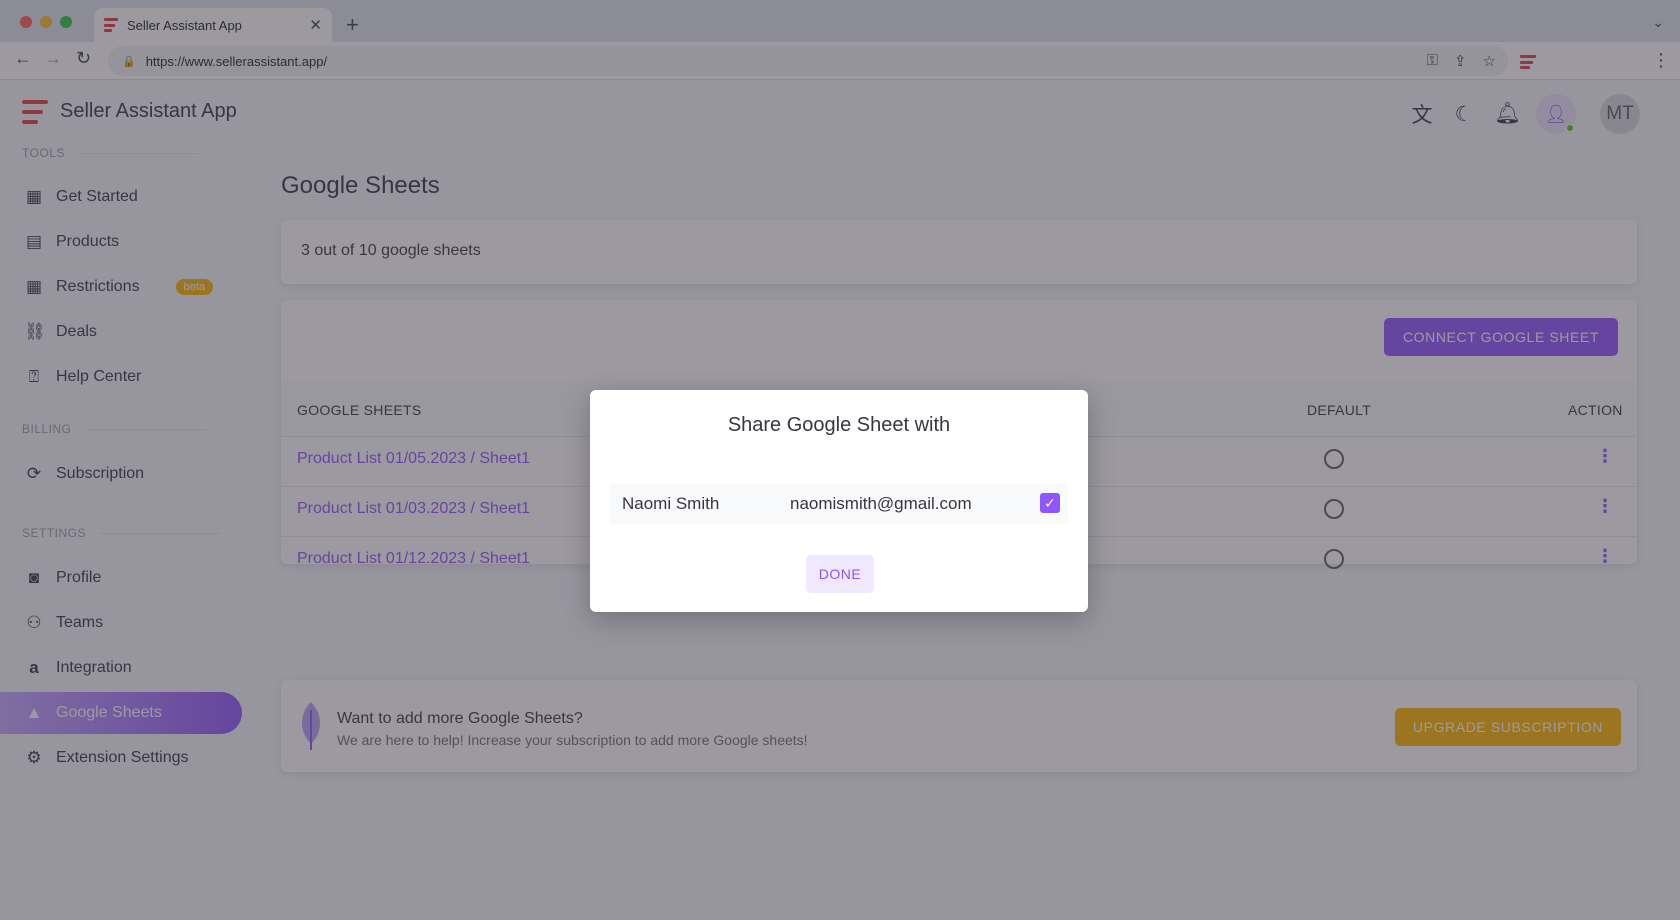  What do you see at coordinates (840, 574) in the screenshot?
I see `done-button: DONE` at bounding box center [840, 574].